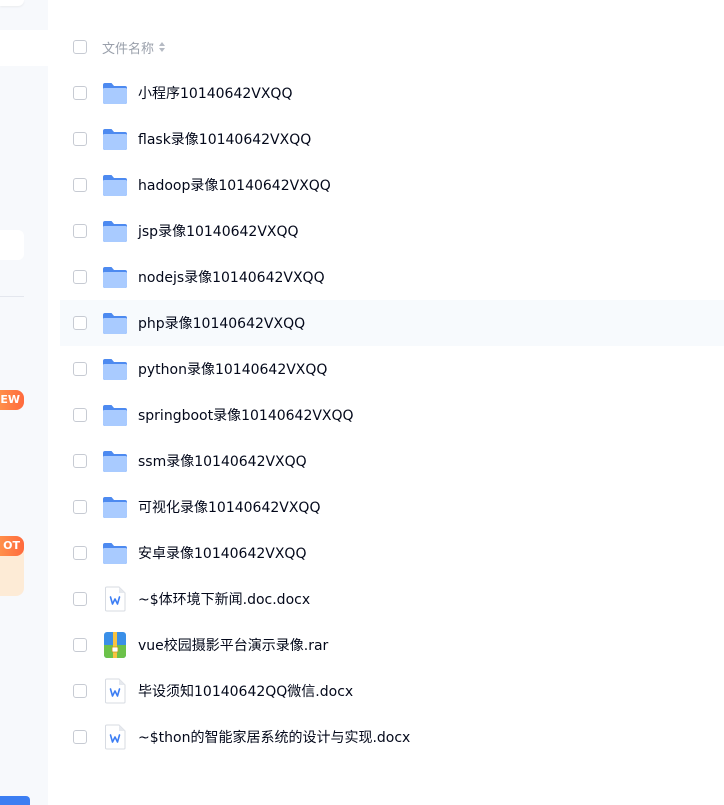  What do you see at coordinates (392, 231) in the screenshot?
I see `file-row: jsp录像10140642VXQQ` at bounding box center [392, 231].